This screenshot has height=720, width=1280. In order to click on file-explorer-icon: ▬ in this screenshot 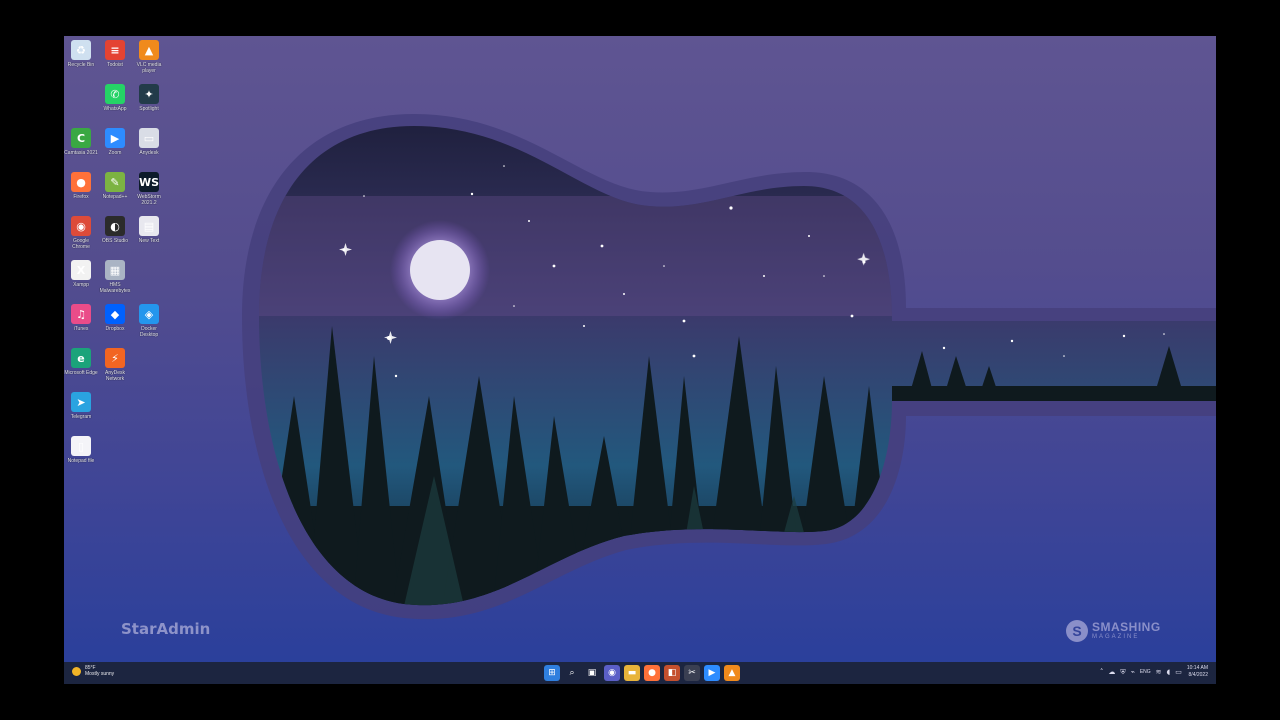, I will do `click(632, 673)`.